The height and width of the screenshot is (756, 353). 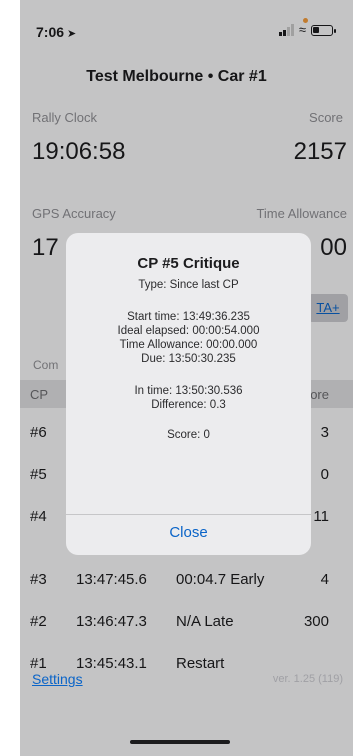 I want to click on dialog-time-allowance: Time Allowance: 00:00.000, so click(x=188, y=345).